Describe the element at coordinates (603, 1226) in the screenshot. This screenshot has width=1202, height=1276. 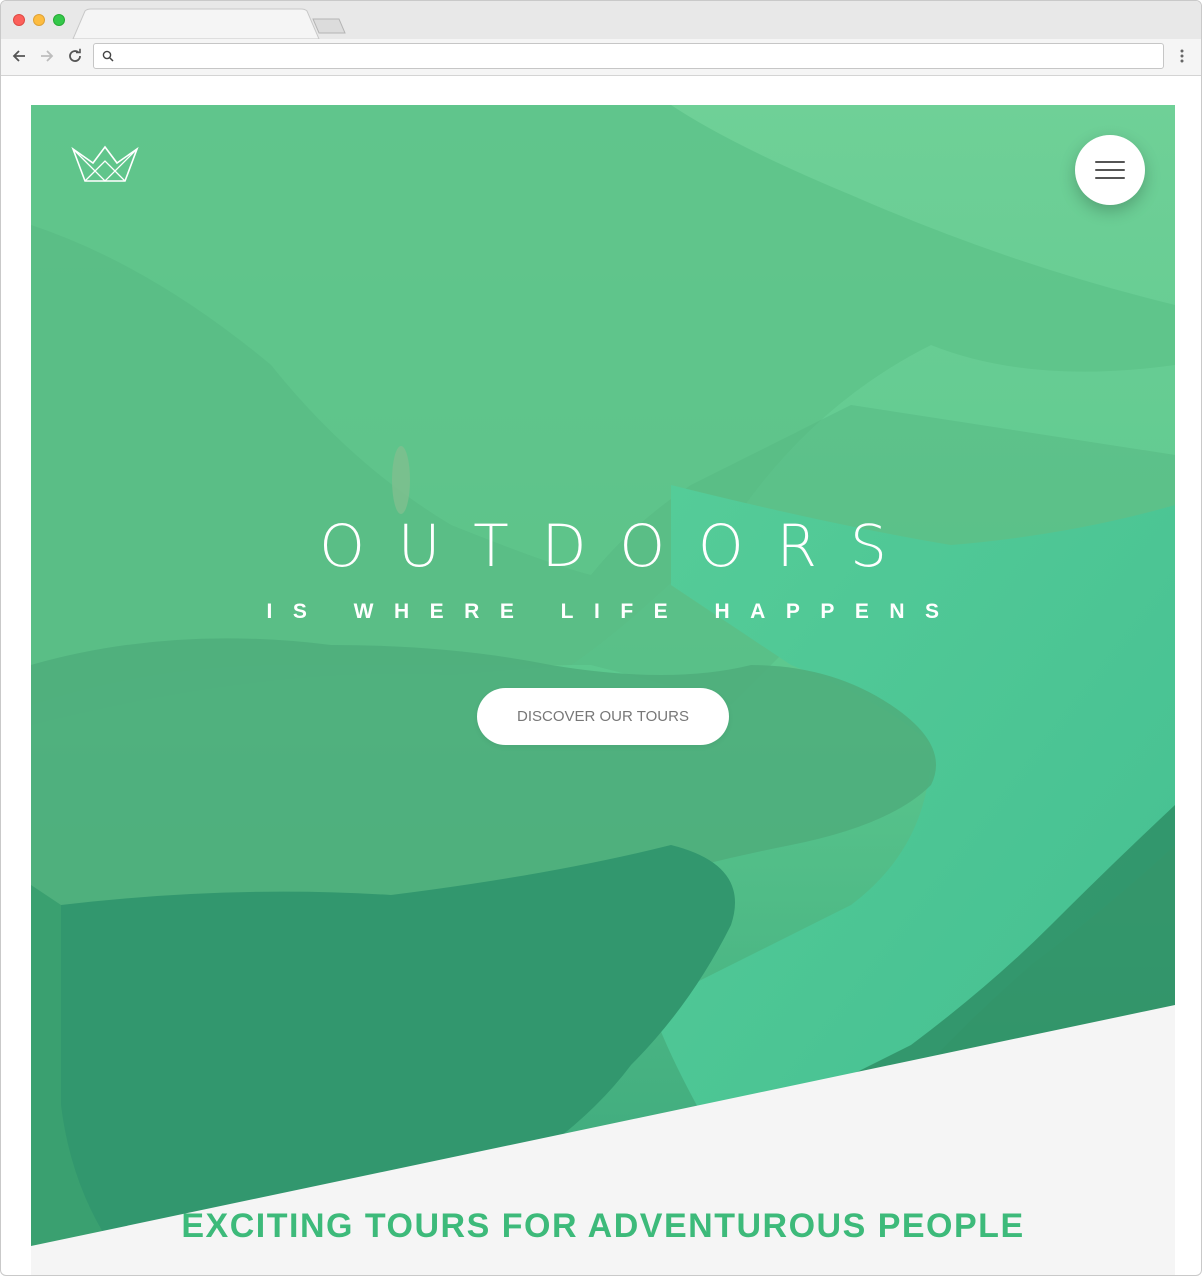
I see `section-heading: EXCITING TOURS FOR ADVENTUROUS PEOPLE` at that location.